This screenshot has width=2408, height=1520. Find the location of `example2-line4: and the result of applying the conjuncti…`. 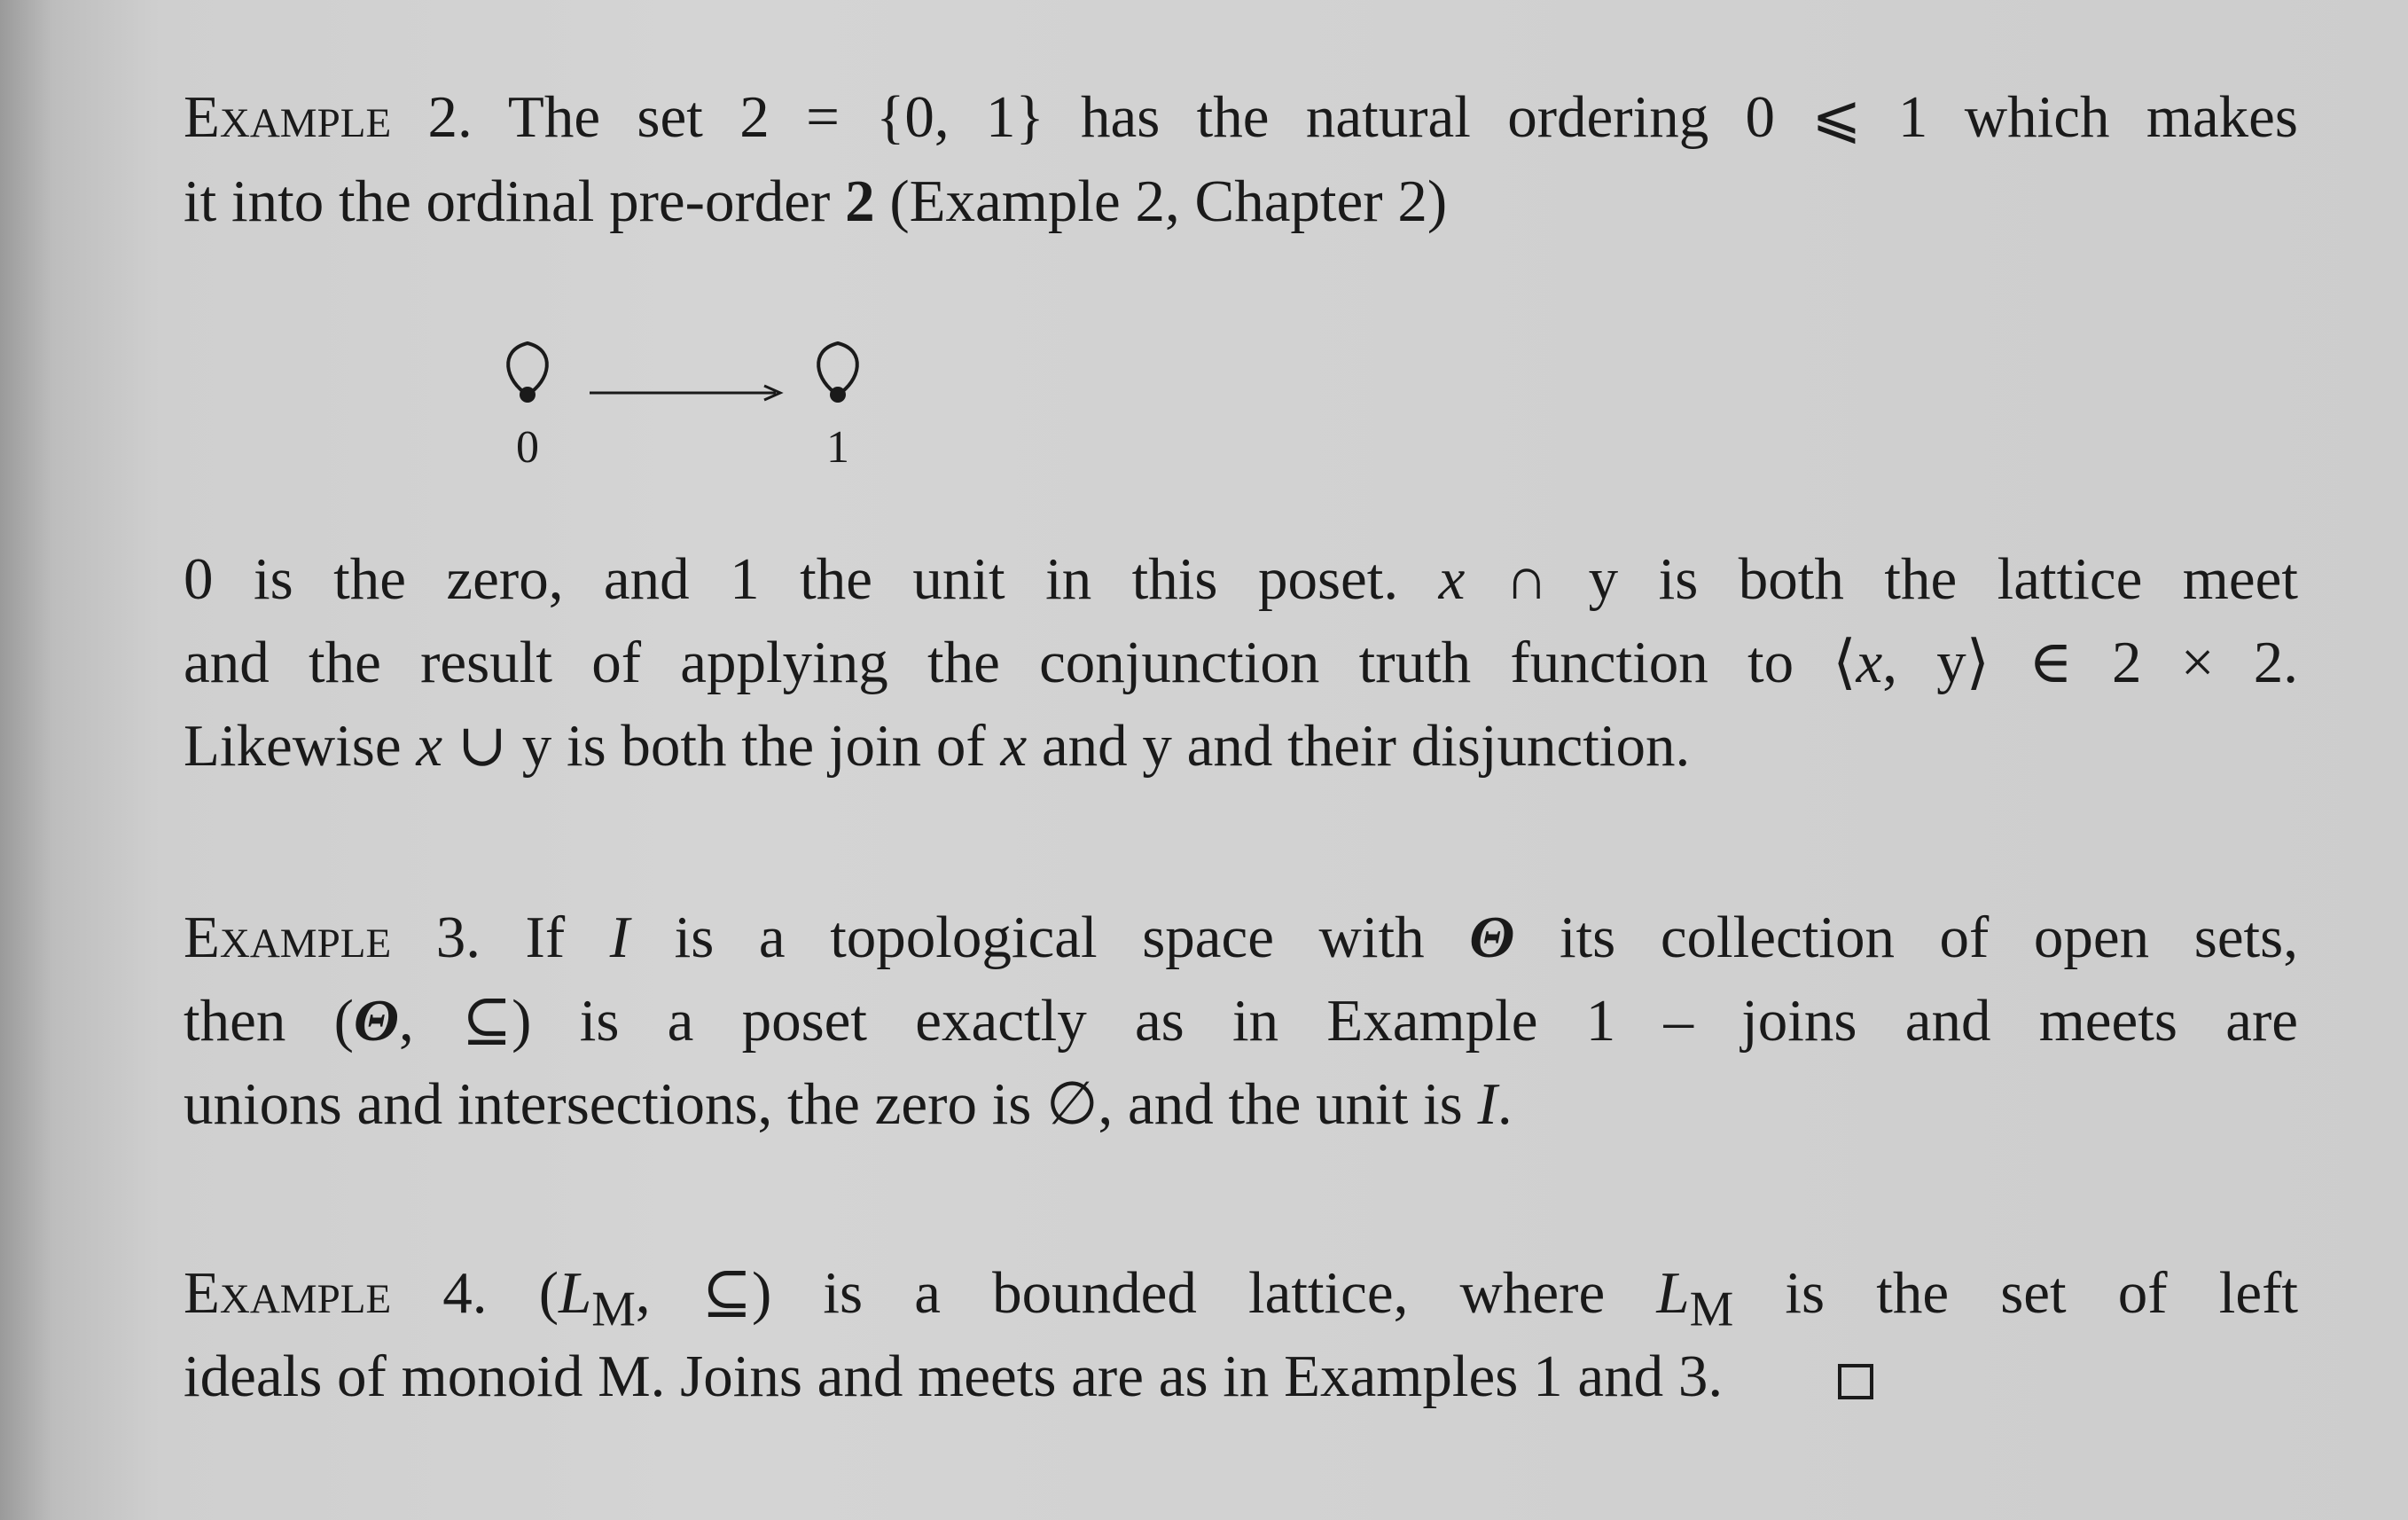

example2-line4: and the result of applying the conjuncti… is located at coordinates (1241, 662).